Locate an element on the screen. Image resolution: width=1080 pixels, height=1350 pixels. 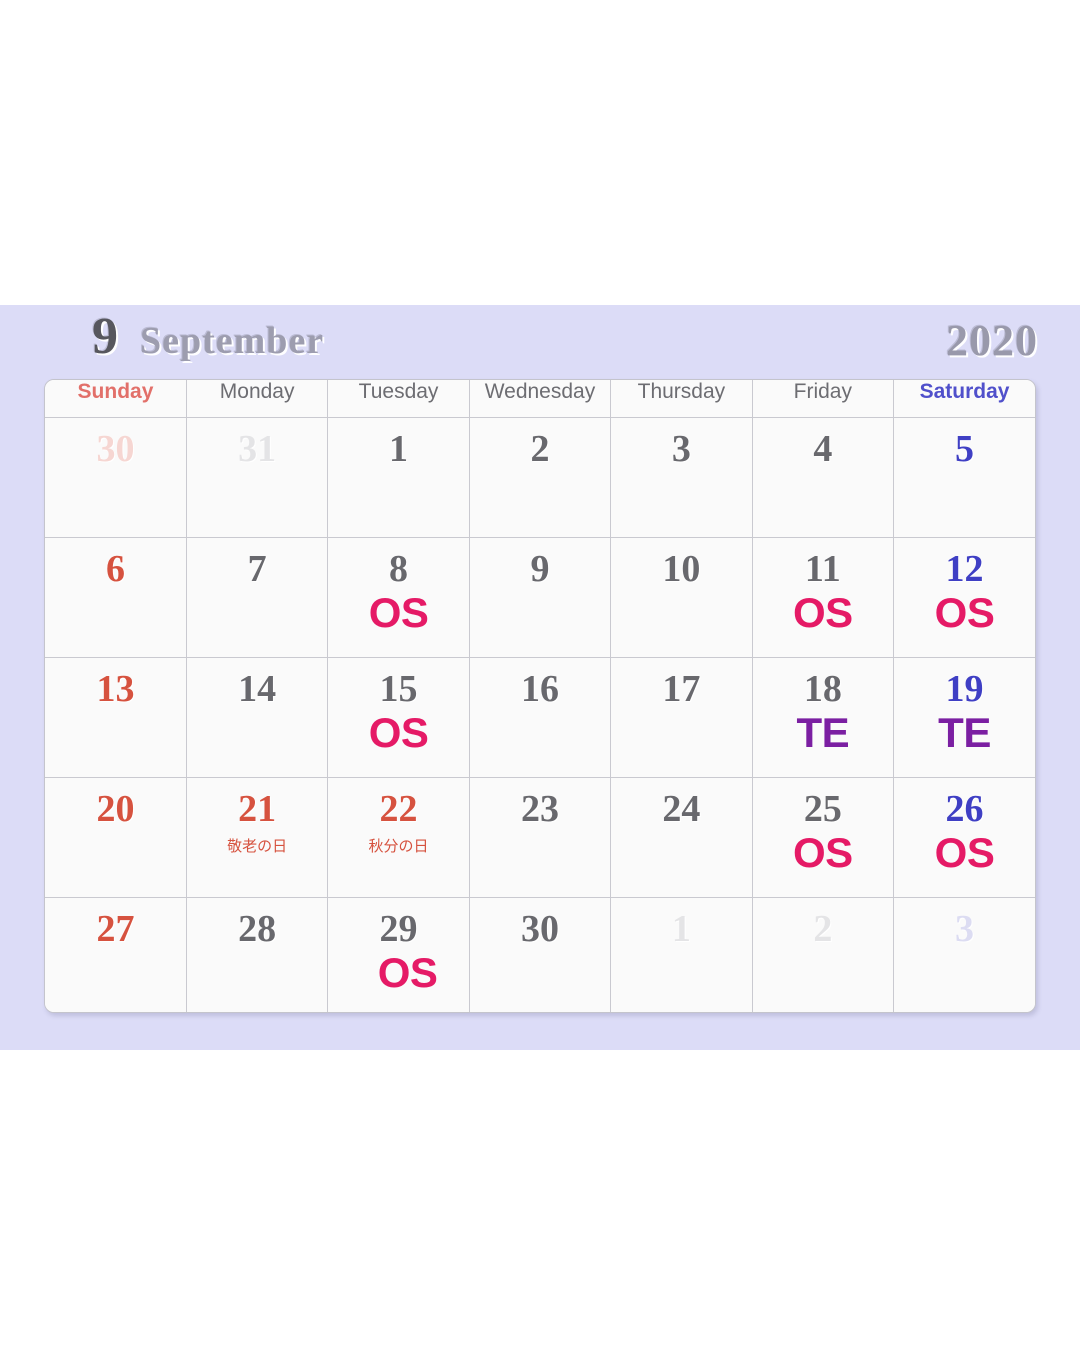
day-cell: 7 is located at coordinates (257, 597).